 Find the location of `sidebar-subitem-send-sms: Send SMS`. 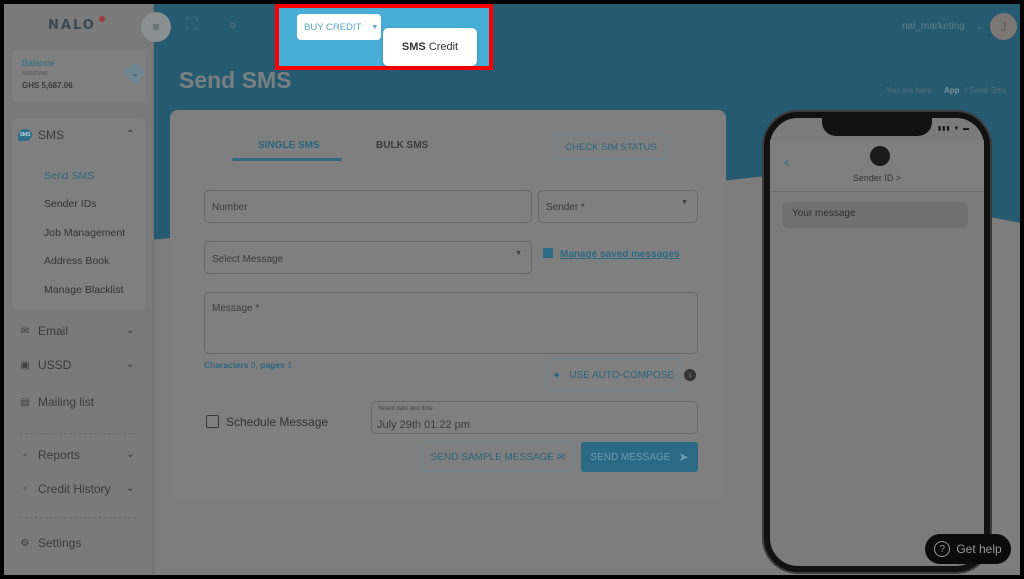

sidebar-subitem-send-sms: Send SMS is located at coordinates (69, 176).